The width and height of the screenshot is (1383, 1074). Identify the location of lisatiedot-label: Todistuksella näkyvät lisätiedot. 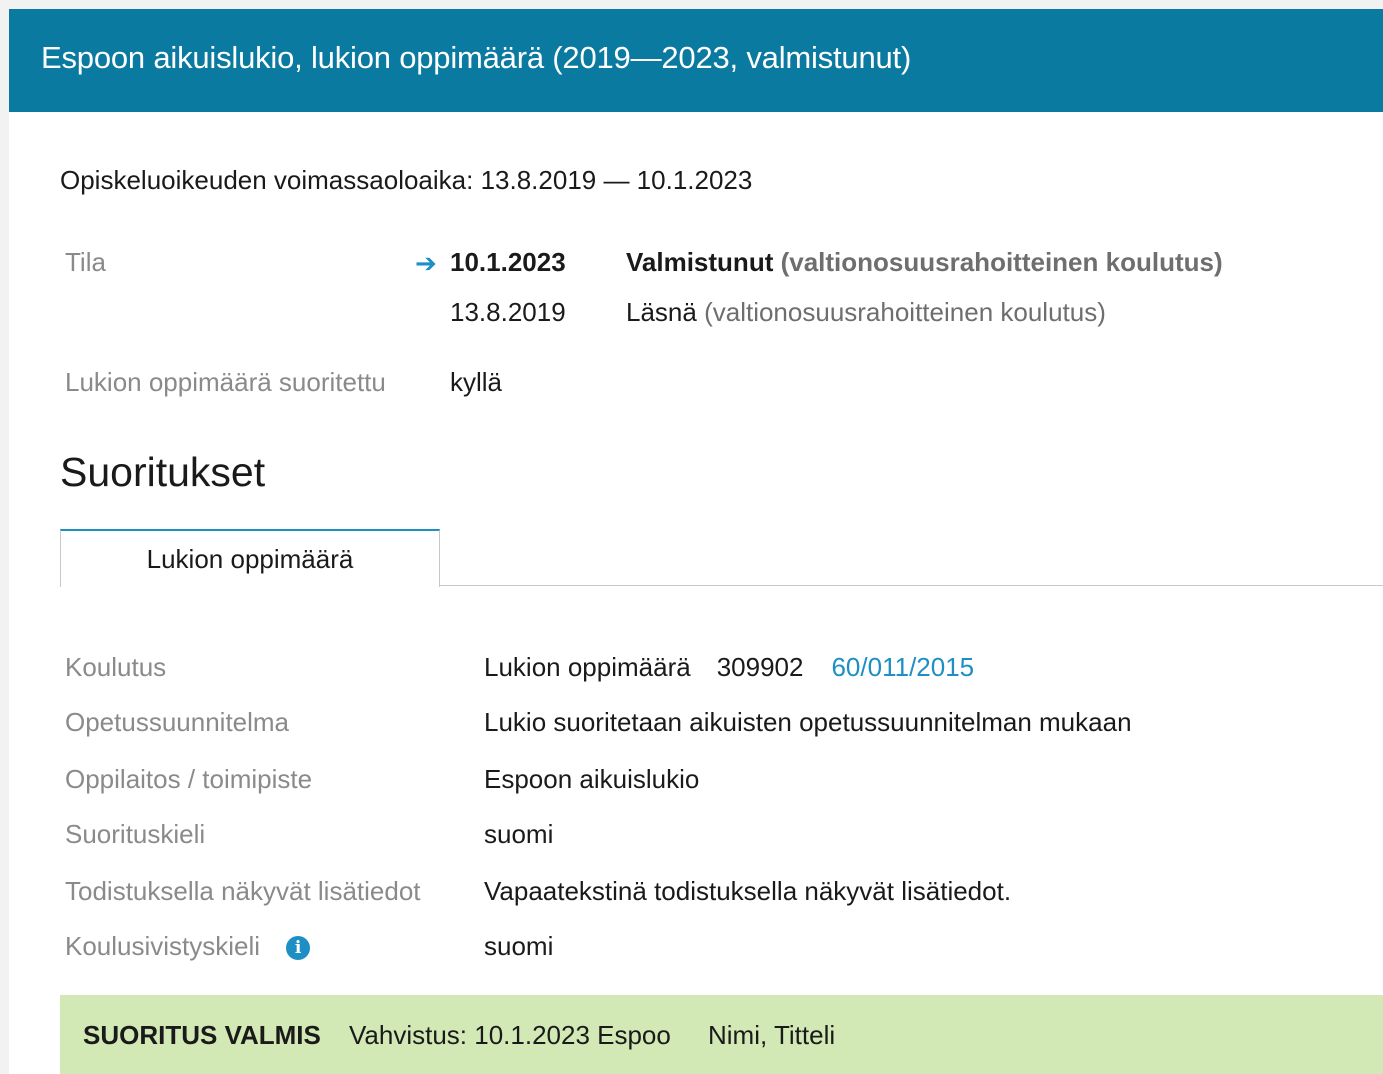
(243, 891).